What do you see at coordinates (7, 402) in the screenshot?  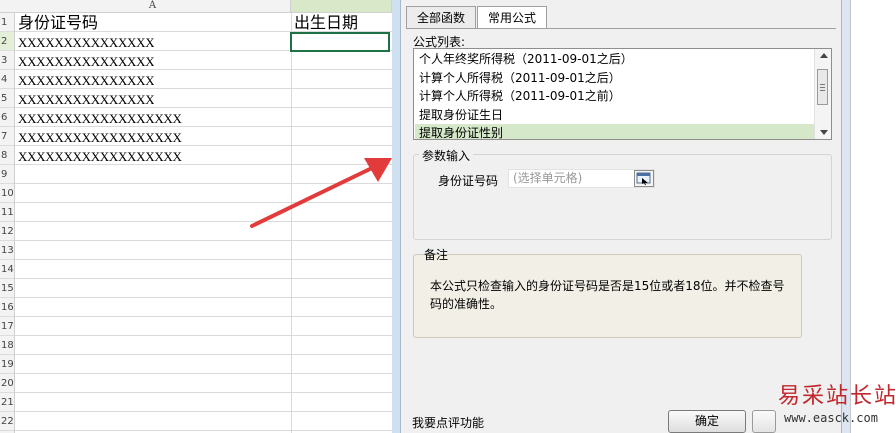 I see `row-header: 21` at bounding box center [7, 402].